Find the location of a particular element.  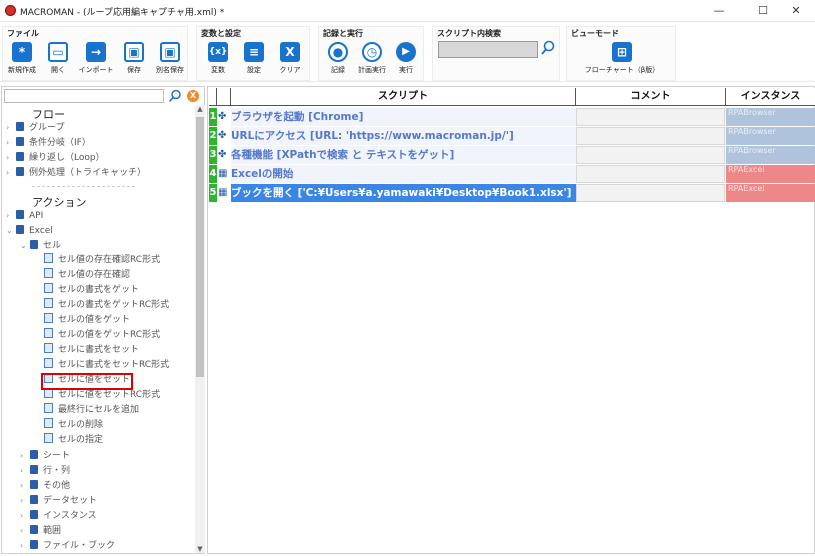

folder-icon: ▭ is located at coordinates (58, 52).